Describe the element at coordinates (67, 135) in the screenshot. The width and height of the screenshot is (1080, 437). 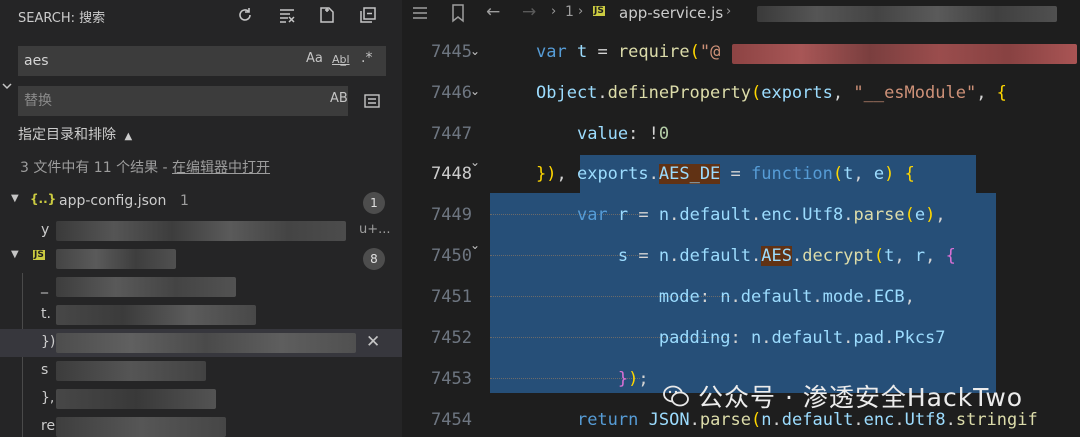
I see `include-exclude-label: 指定目录和排除` at that location.